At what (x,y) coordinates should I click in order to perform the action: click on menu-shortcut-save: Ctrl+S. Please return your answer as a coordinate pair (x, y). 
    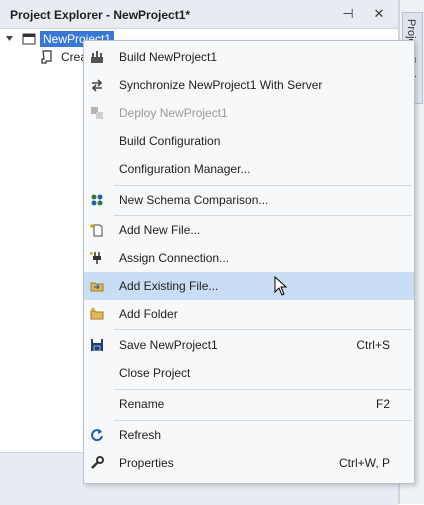
    Looking at the image, I should click on (373, 345).